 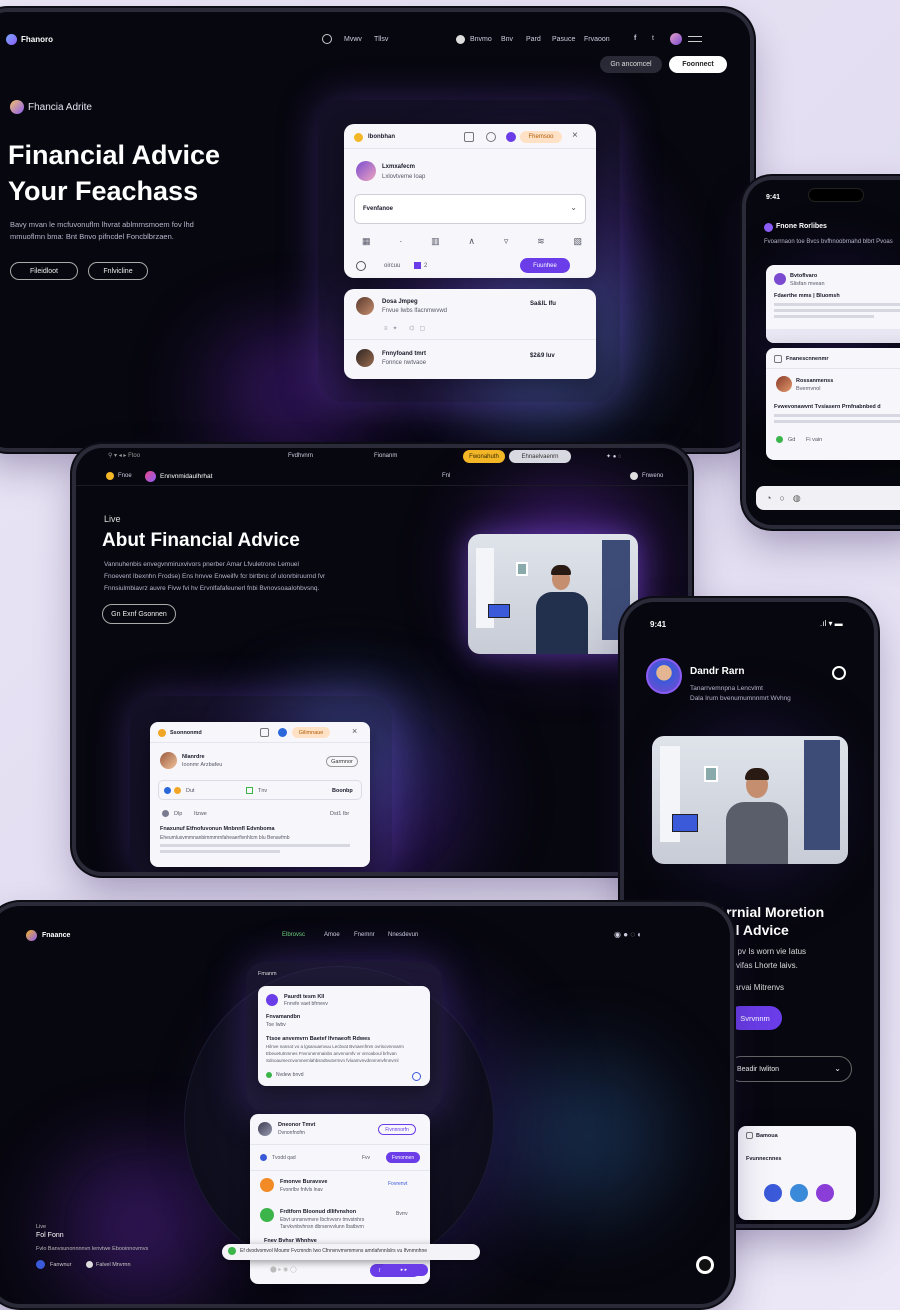 I want to click on chart-icon: ▥, so click(x=435, y=241).